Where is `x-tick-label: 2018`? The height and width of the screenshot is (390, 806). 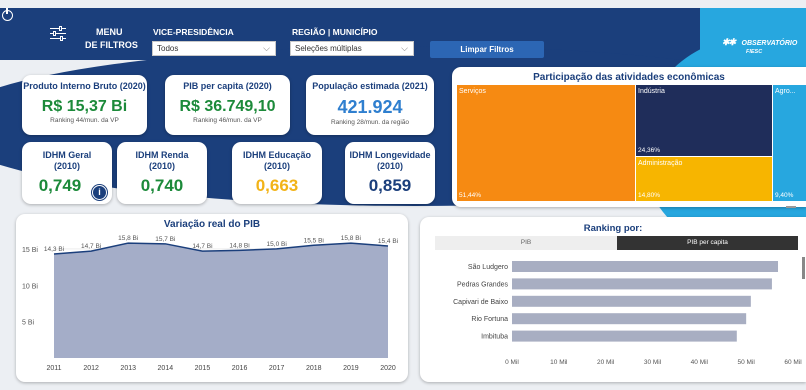
x-tick-label: 2018 is located at coordinates (314, 368).